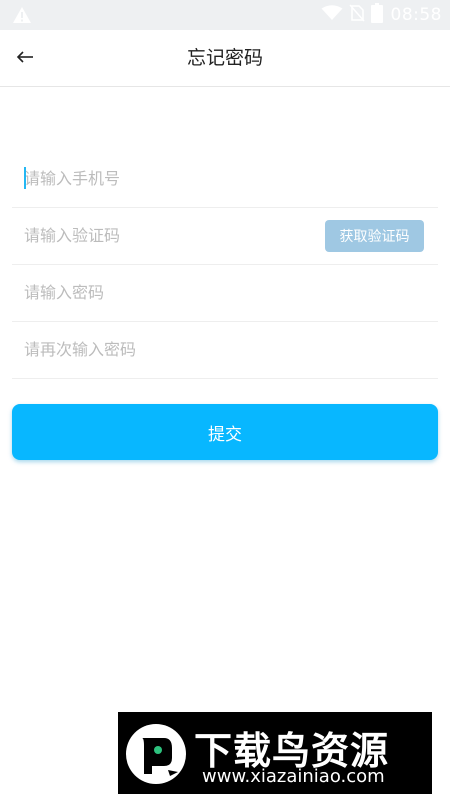  I want to click on battery-icon, so click(376, 15).